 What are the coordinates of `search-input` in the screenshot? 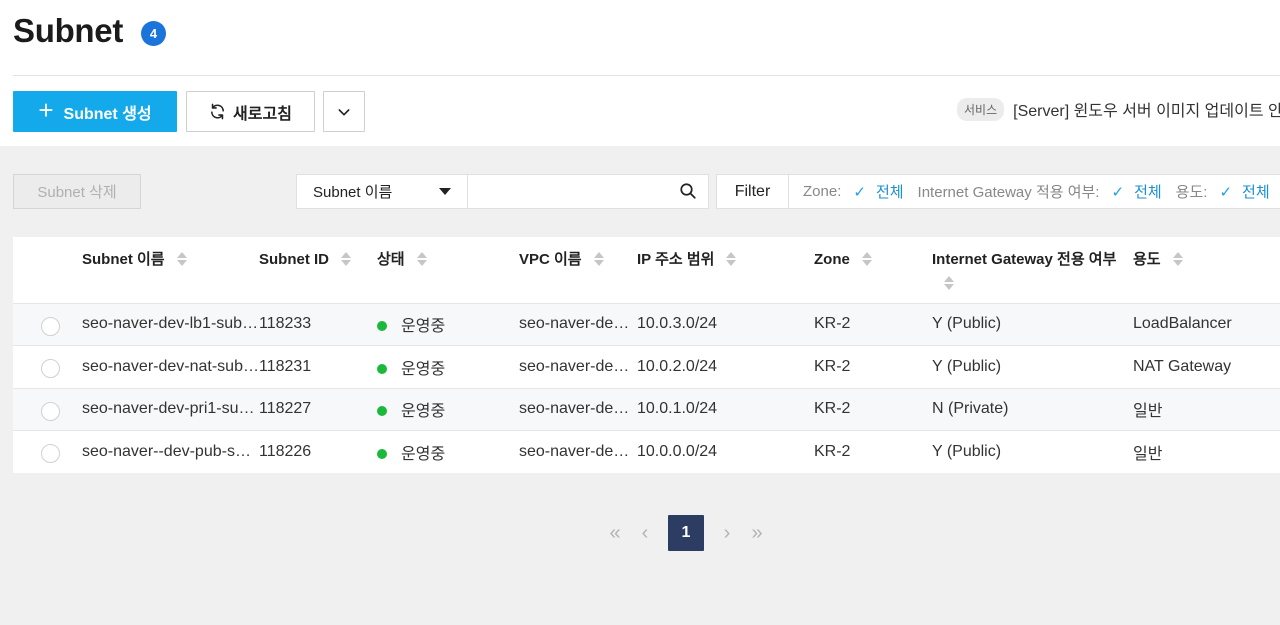 It's located at (588, 191).